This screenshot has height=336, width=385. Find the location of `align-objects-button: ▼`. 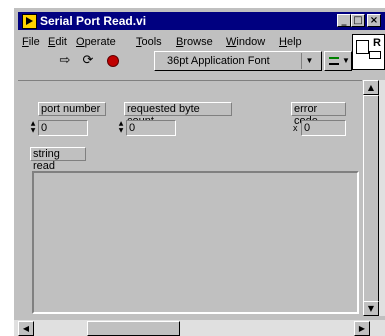

align-objects-button: ▼ is located at coordinates (338, 61).